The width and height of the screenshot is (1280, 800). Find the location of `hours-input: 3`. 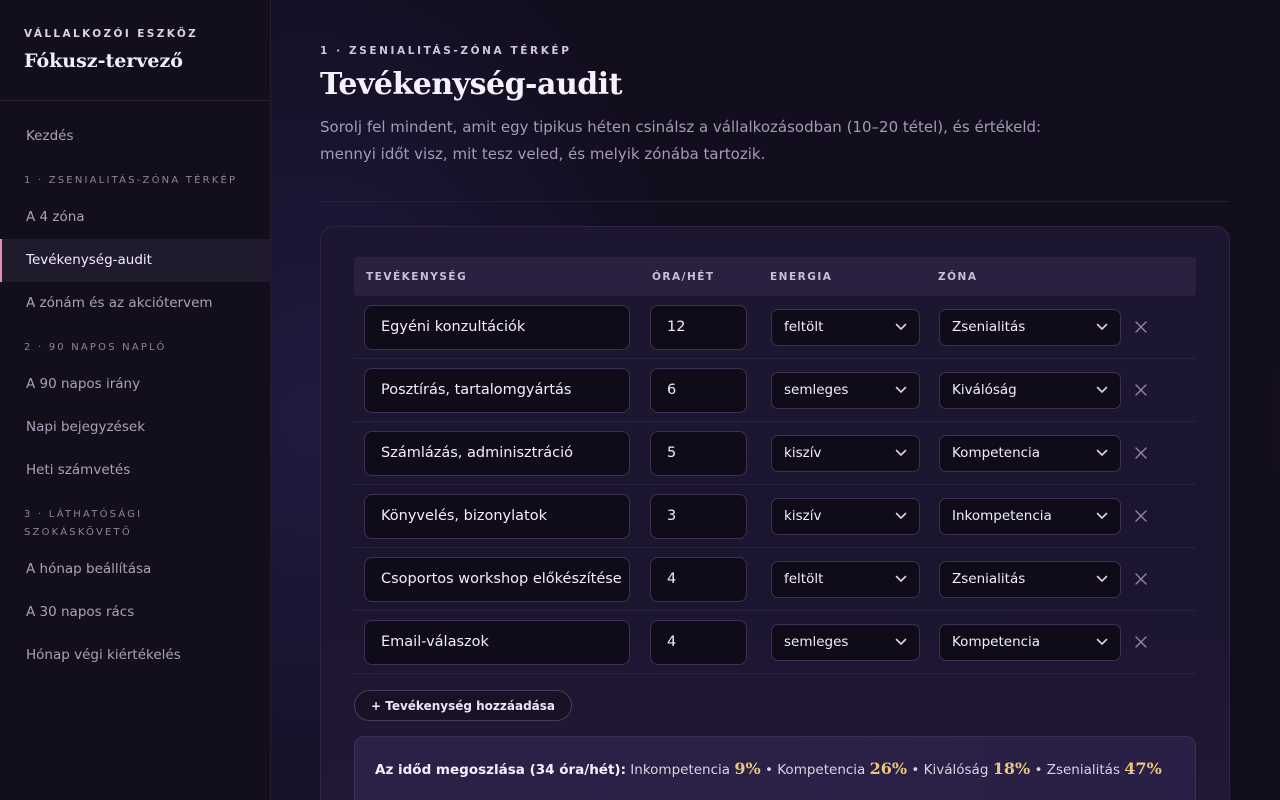

hours-input: 3 is located at coordinates (698, 516).